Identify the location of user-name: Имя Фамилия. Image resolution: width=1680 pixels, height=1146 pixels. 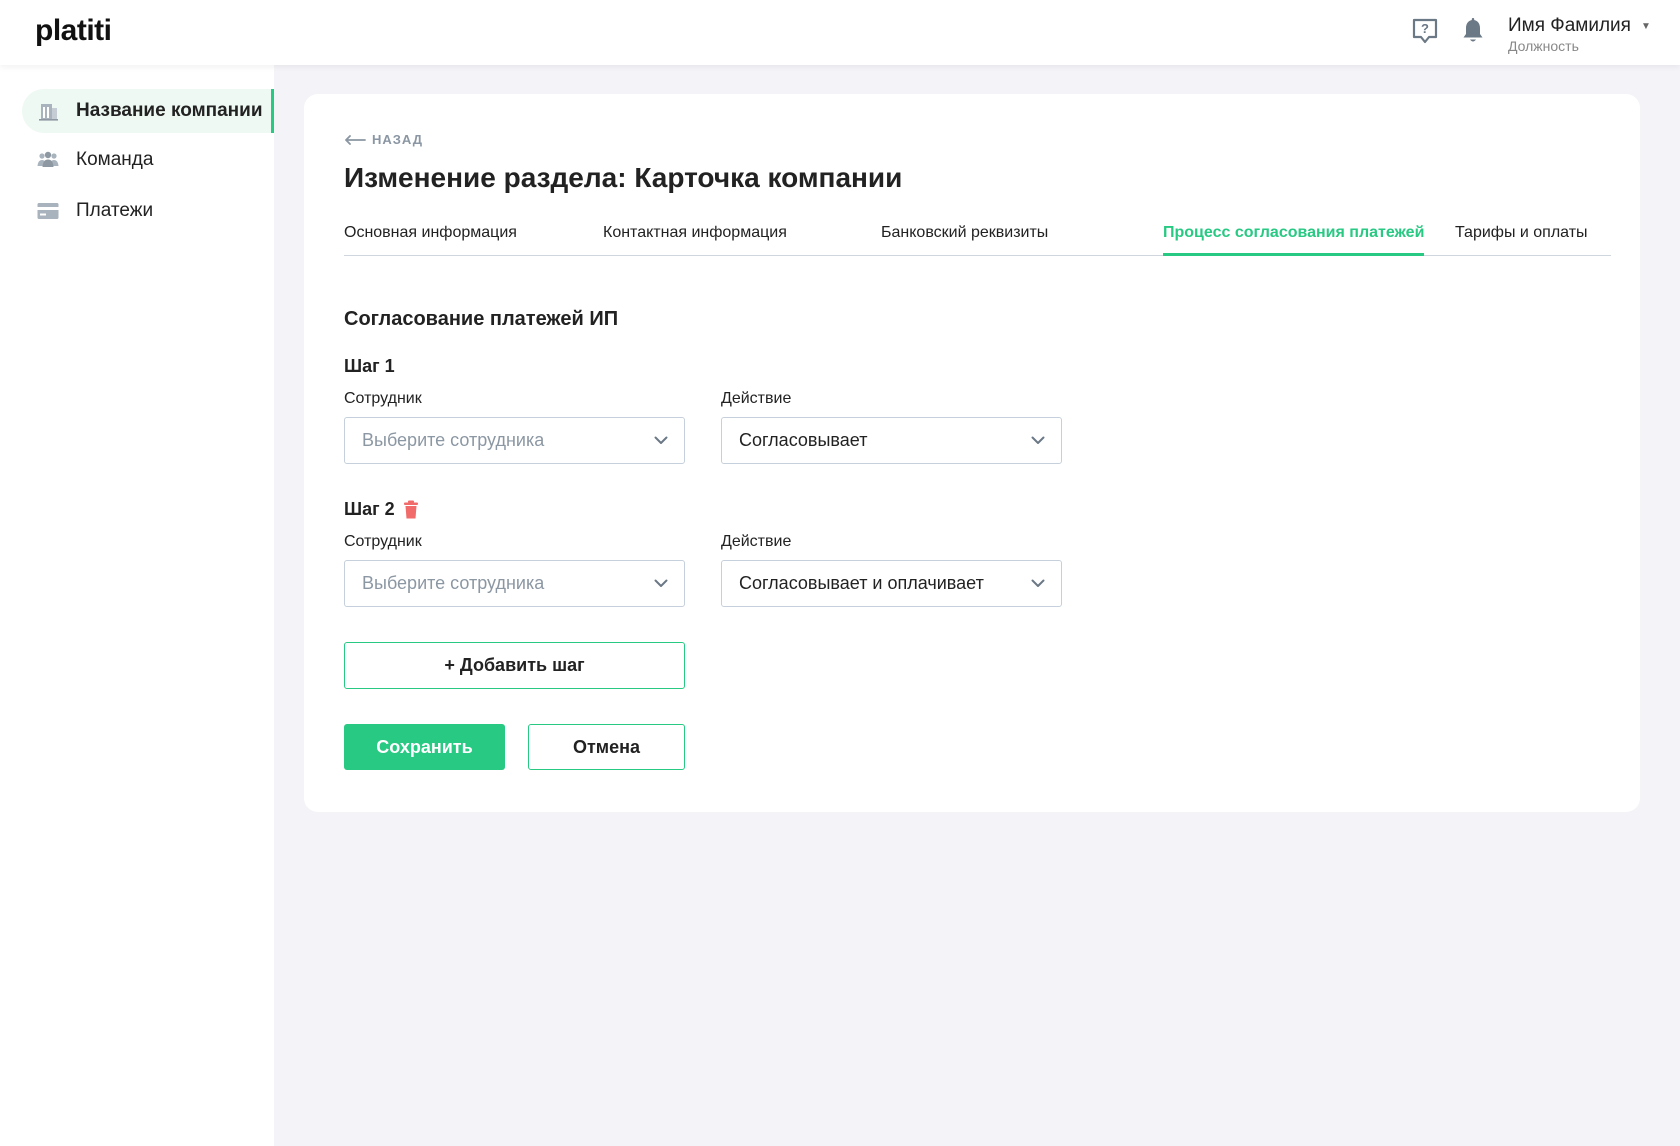
(1569, 25).